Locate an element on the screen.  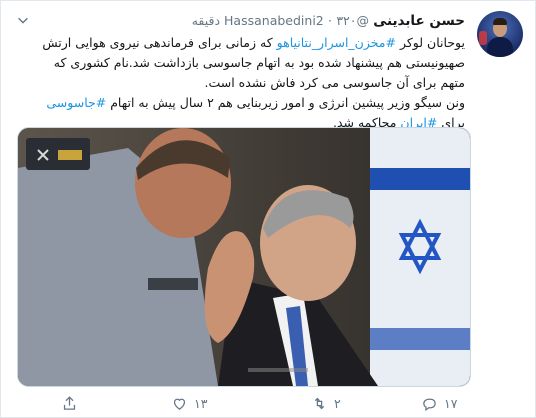
reply-button: ۱۷ is located at coordinates (439, 403).